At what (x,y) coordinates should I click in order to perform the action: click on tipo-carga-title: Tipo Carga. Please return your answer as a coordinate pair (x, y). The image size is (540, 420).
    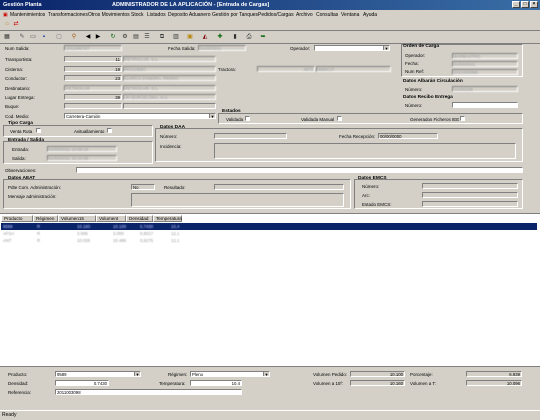
    Looking at the image, I should click on (20, 123).